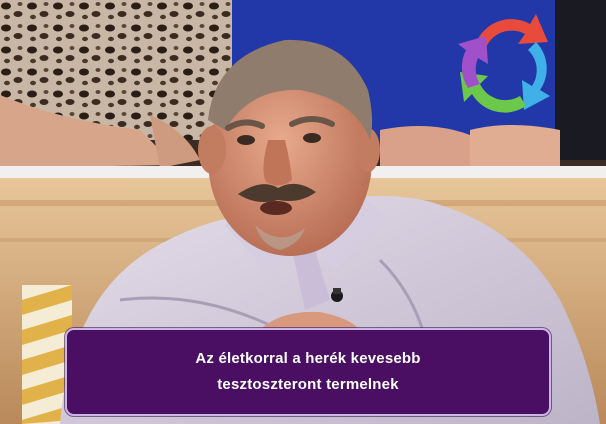 The width and height of the screenshot is (606, 424). What do you see at coordinates (308, 358) in the screenshot?
I see `subtitle-line-1: Az életkorral a herék kevesebb` at bounding box center [308, 358].